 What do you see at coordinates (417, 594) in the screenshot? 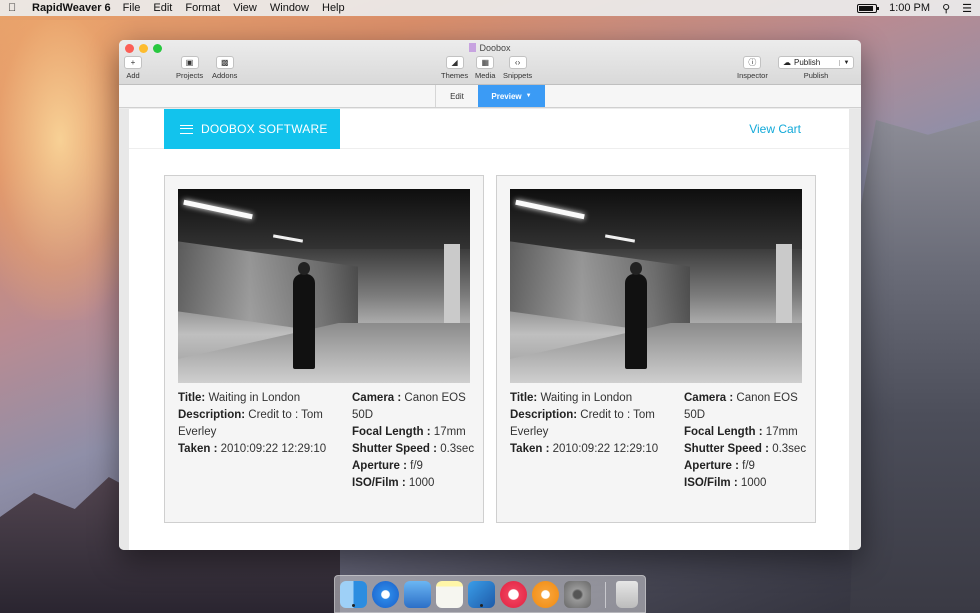
I see `mail-icon` at bounding box center [417, 594].